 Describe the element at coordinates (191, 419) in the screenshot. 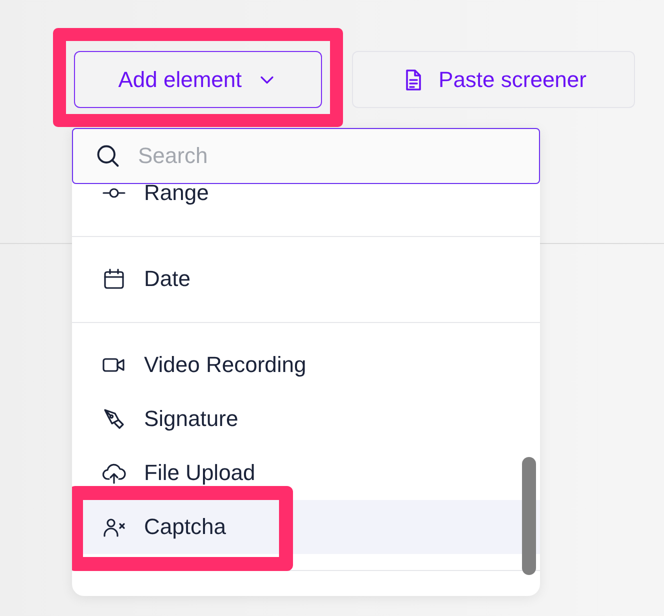

I see `menu-item-label: Signature` at that location.